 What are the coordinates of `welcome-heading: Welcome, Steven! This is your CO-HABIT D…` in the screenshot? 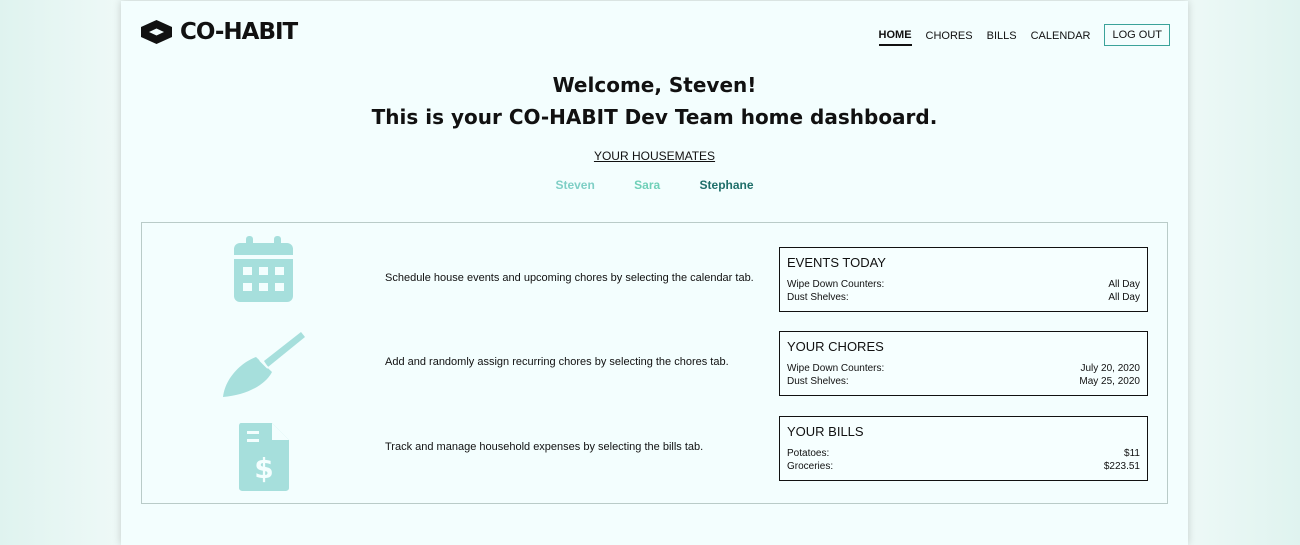 It's located at (654, 101).